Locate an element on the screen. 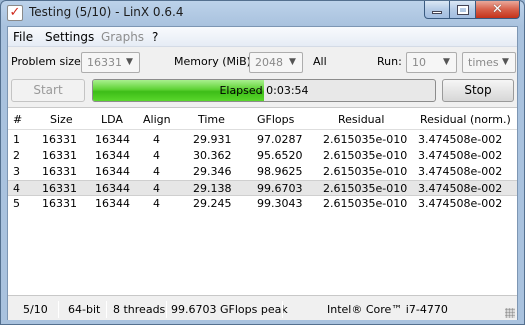  table-cell: 97.0287 is located at coordinates (280, 139).